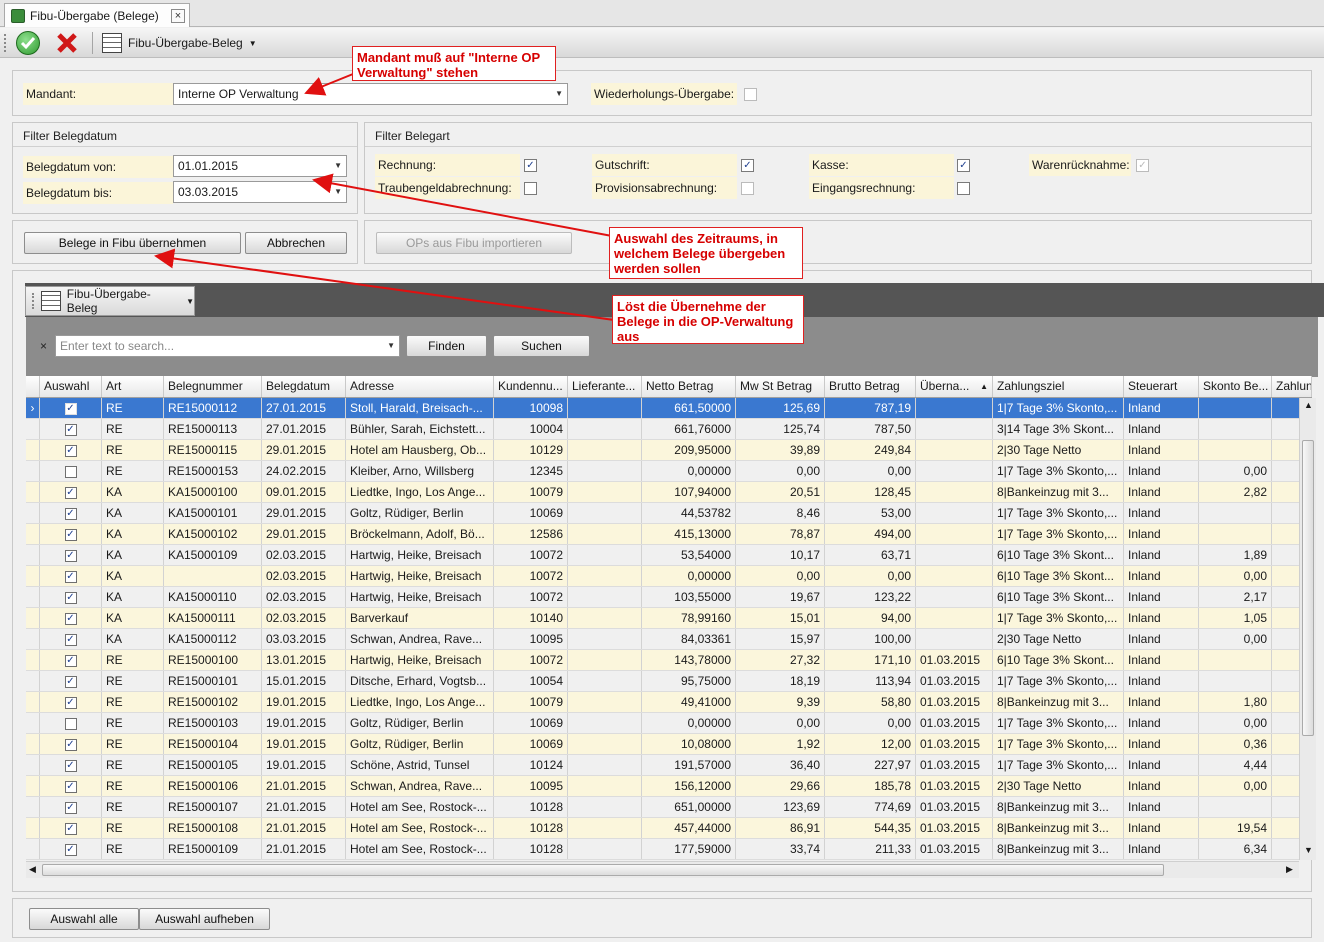  I want to click on scroll-up-icon: ▲, so click(1308, 405).